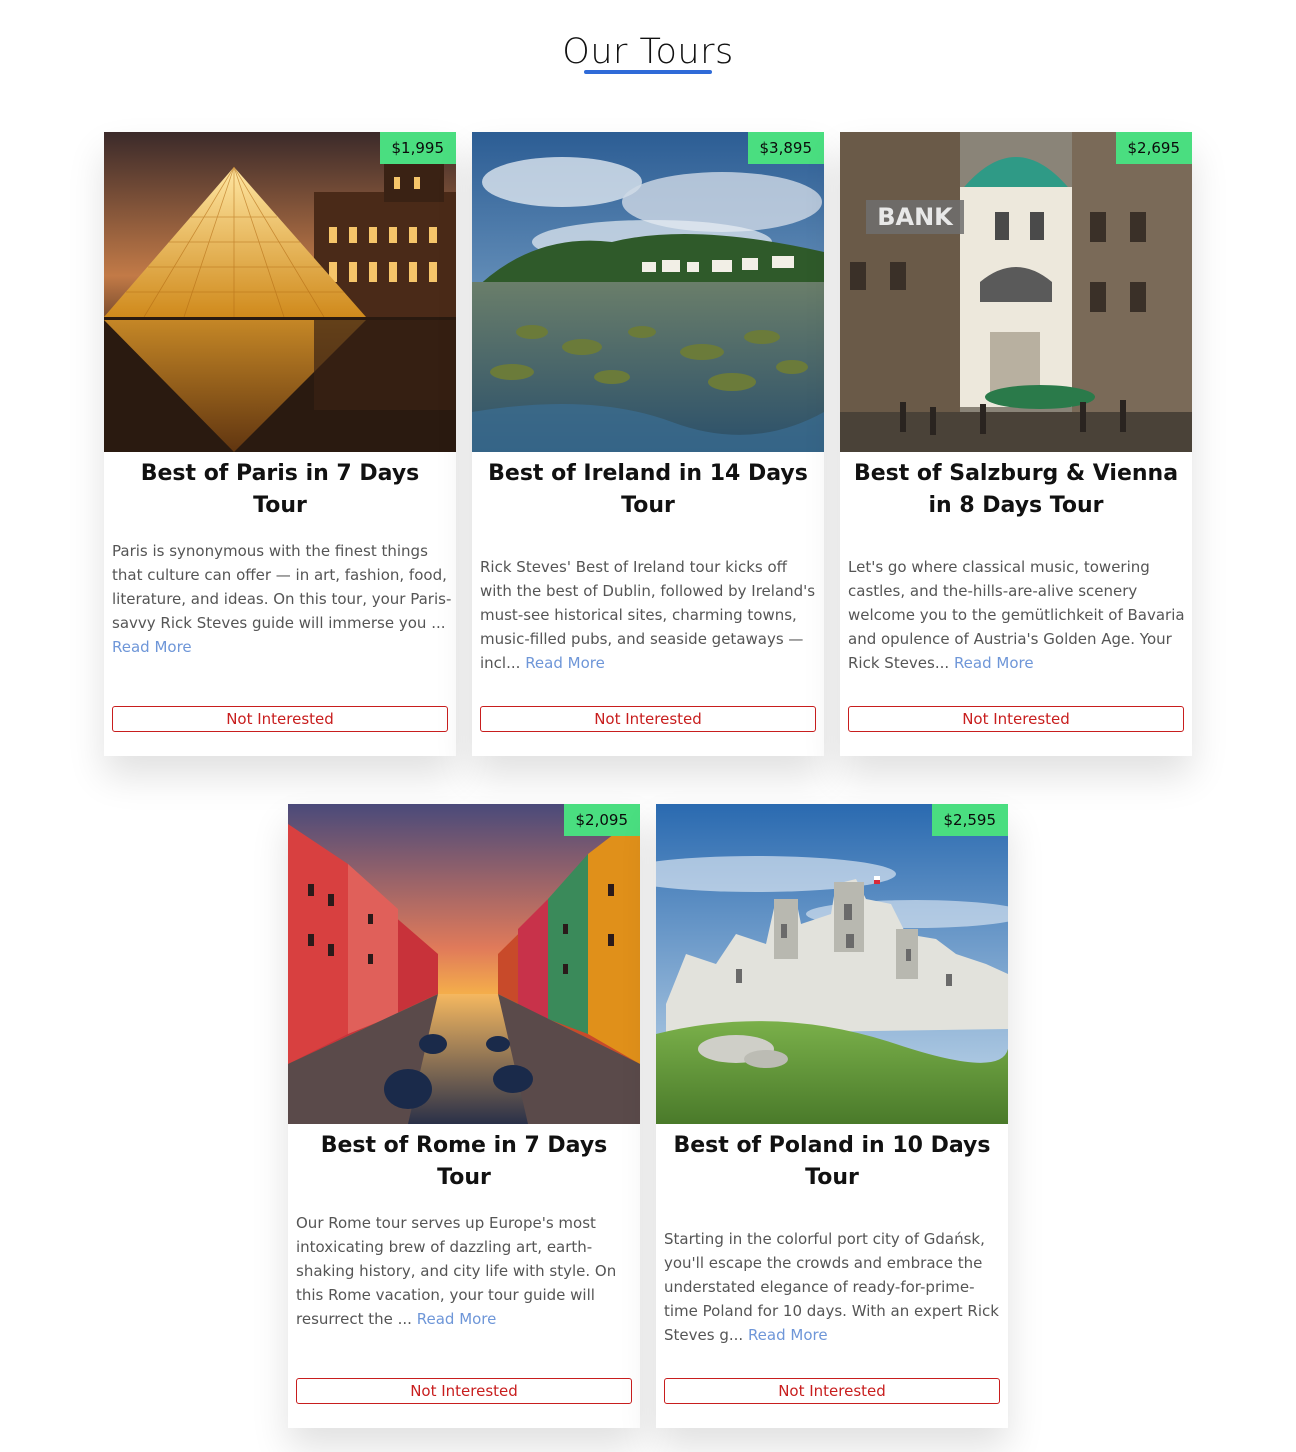 This screenshot has height=1452, width=1296. What do you see at coordinates (648, 292) in the screenshot?
I see `tour-image-ireland: $3,895` at bounding box center [648, 292].